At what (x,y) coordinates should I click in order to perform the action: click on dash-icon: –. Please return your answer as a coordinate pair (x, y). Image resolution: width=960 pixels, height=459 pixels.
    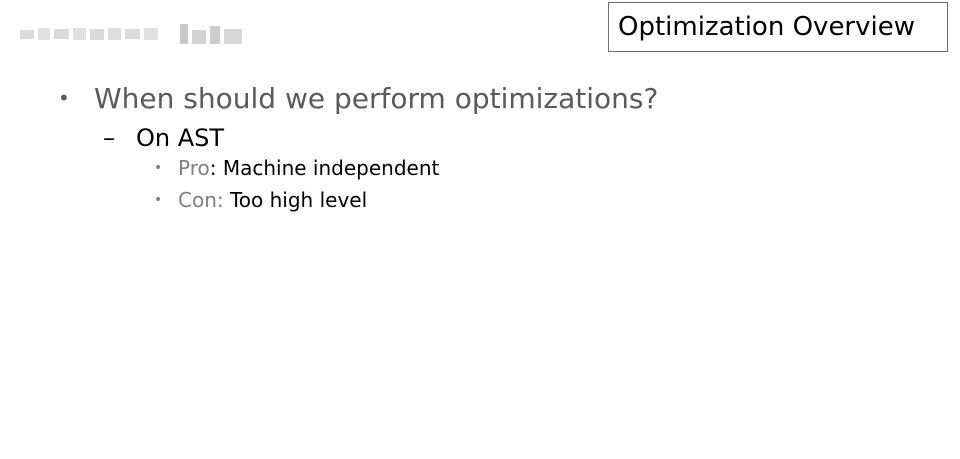
    Looking at the image, I should click on (109, 138).